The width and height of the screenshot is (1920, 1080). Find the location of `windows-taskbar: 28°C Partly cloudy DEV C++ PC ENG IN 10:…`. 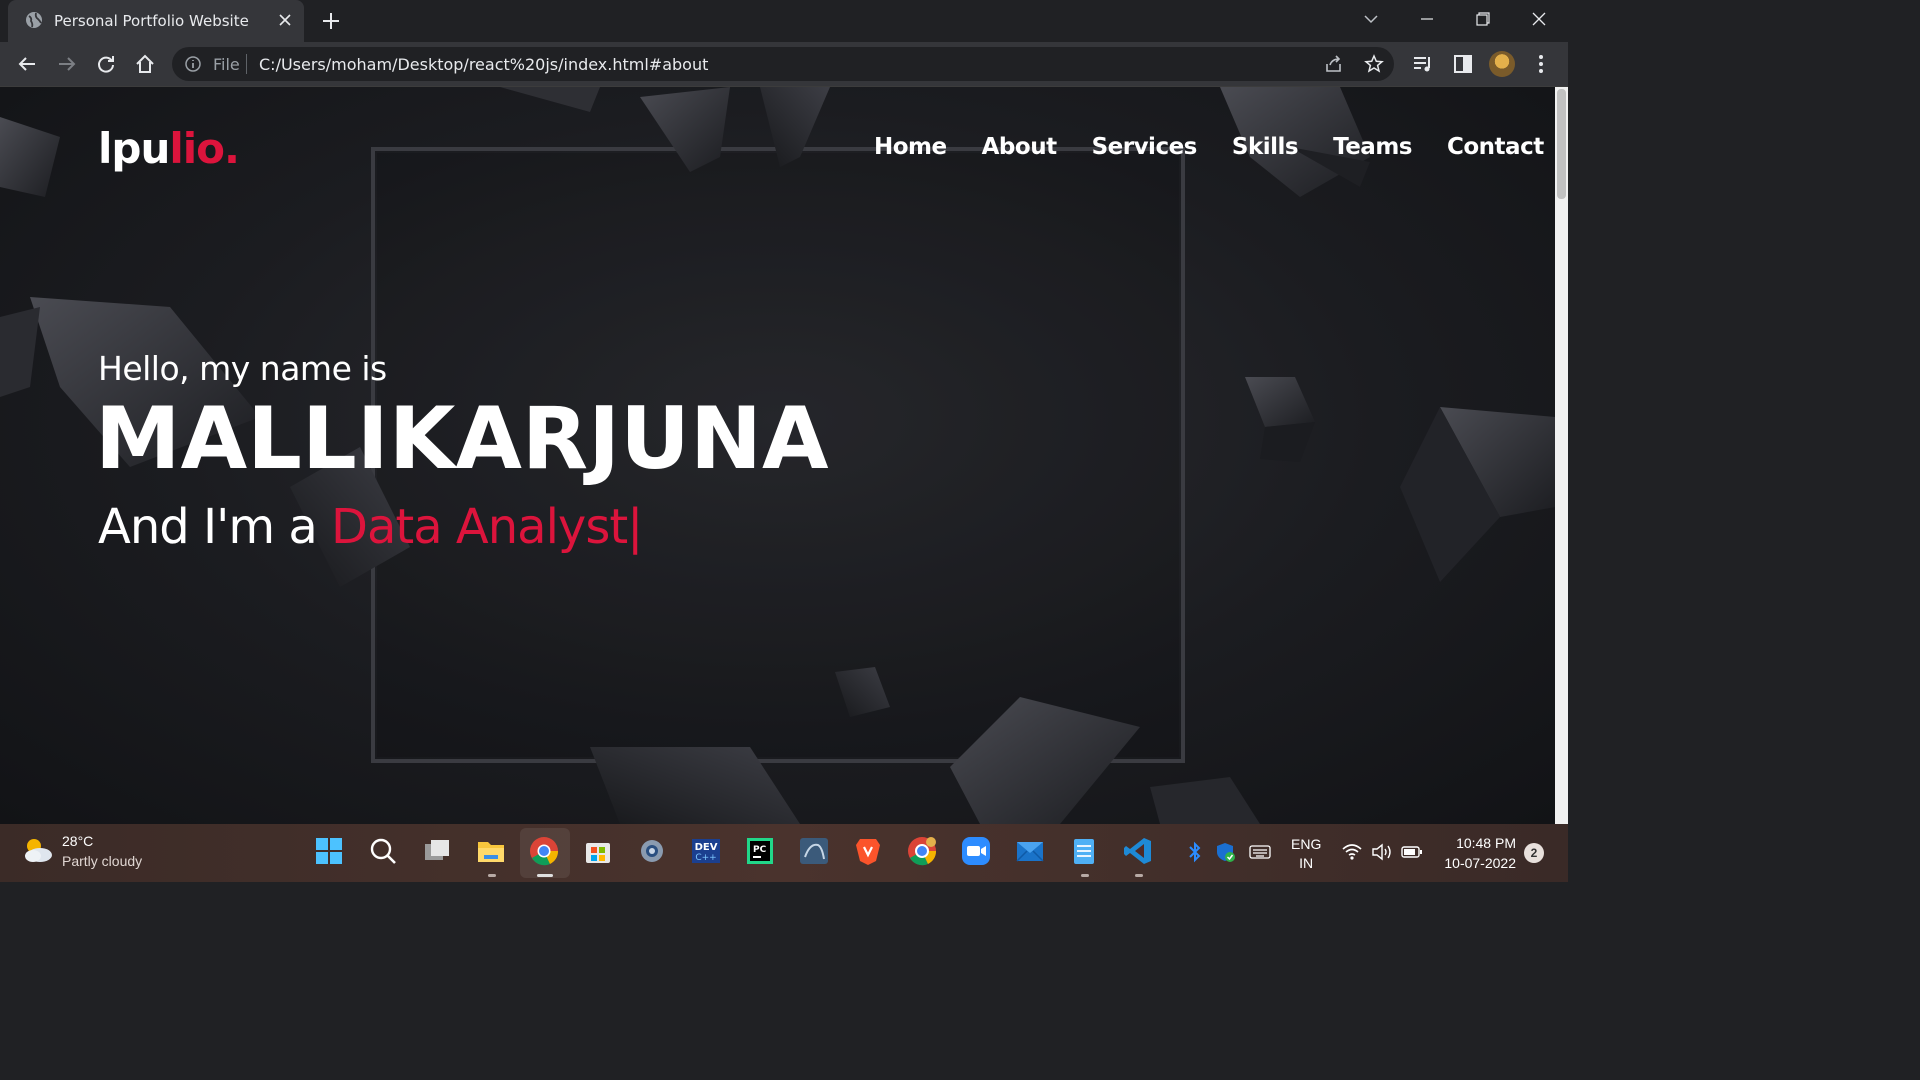

windows-taskbar: 28°C Partly cloudy DEV C++ PC ENG IN 10:… is located at coordinates (784, 853).